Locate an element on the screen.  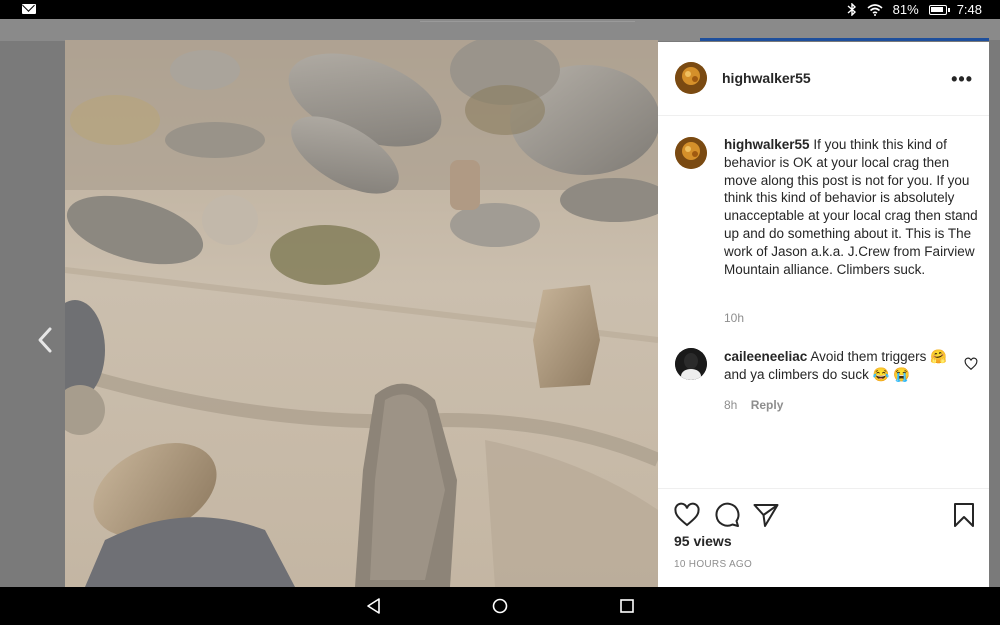
post-header: highwalker55 ••• is located at coordinates (823, 79).